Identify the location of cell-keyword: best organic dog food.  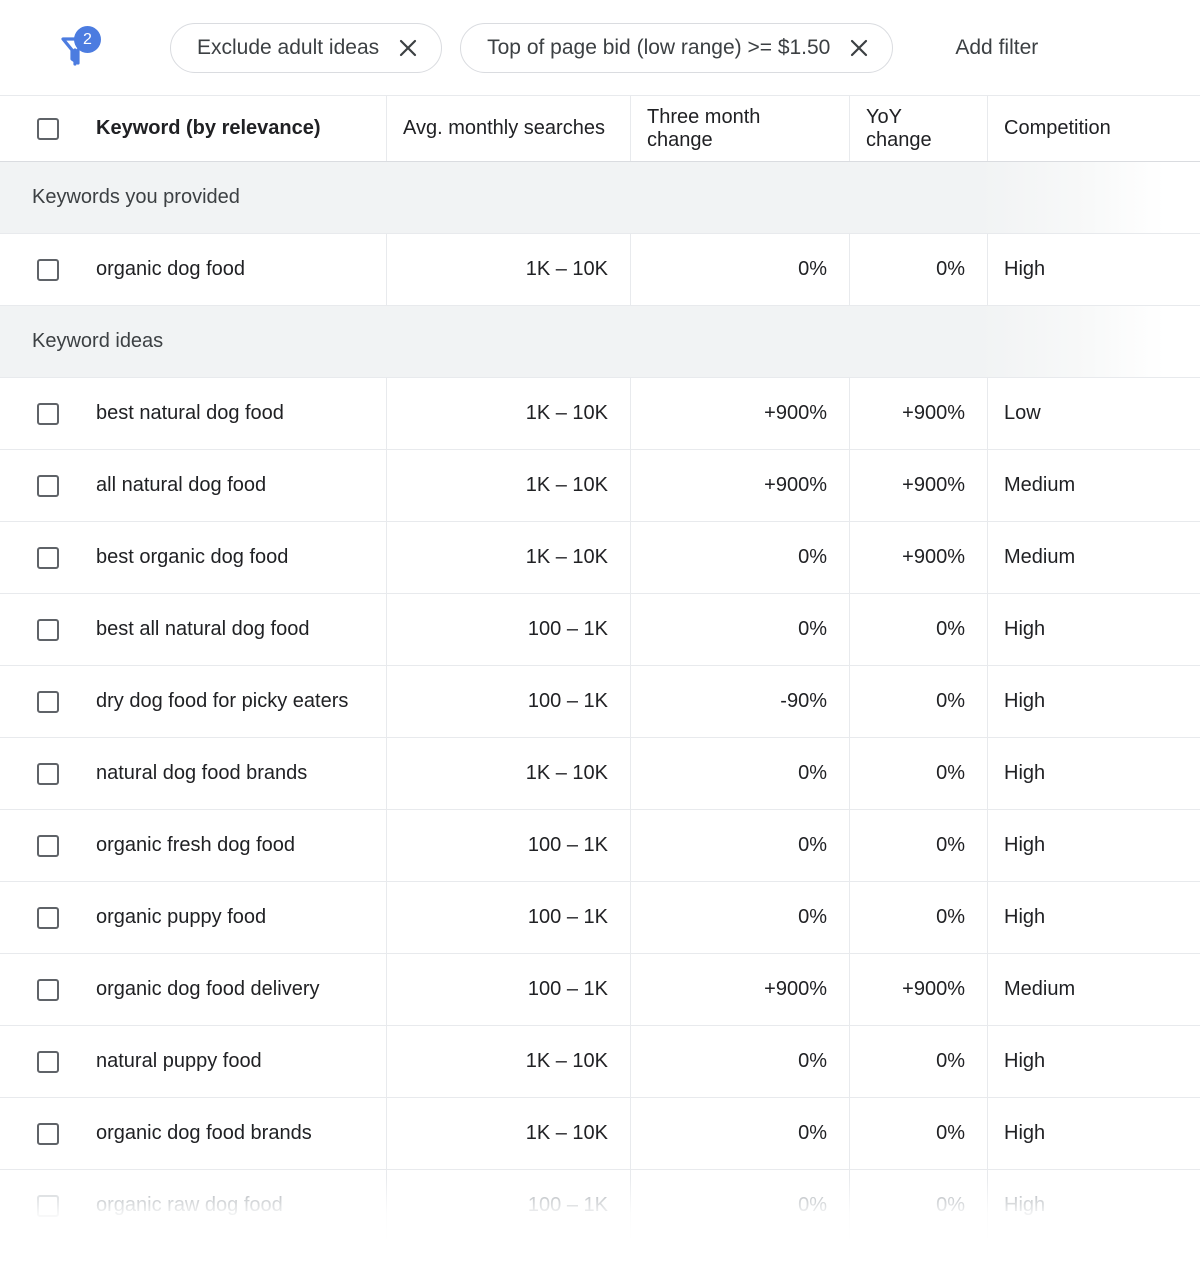
(193, 557).